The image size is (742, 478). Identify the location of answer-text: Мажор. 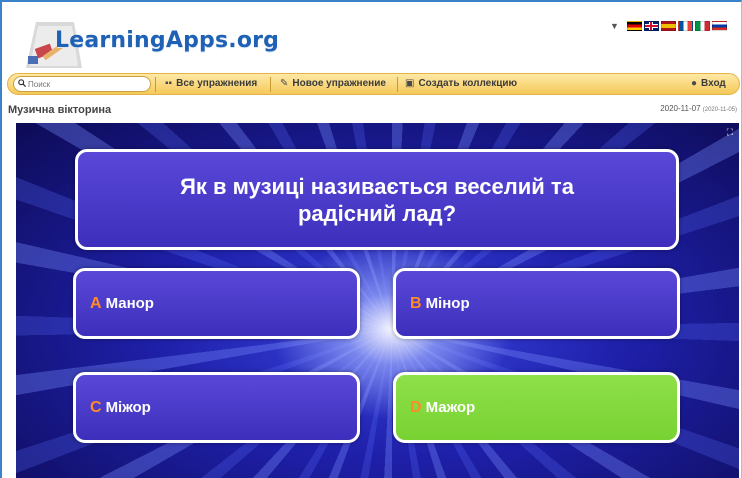
(450, 407).